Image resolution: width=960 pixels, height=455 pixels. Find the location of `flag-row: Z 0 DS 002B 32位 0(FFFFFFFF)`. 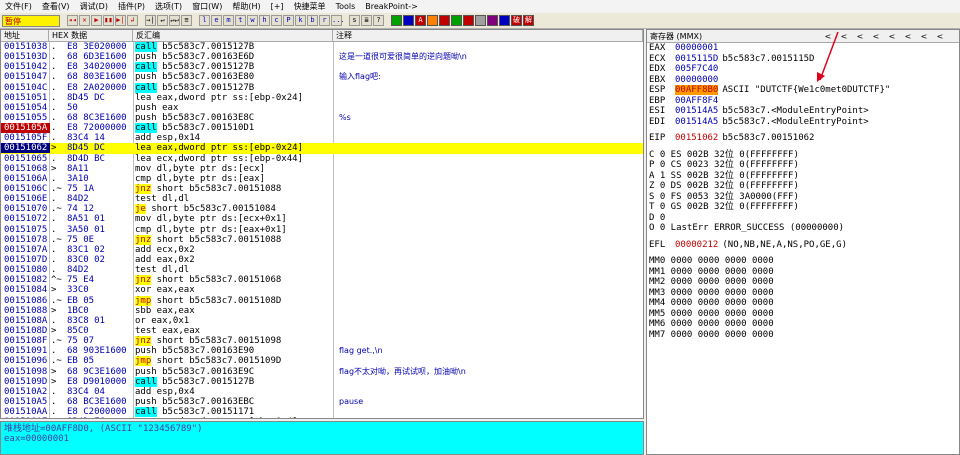

flag-row: Z 0 DS 002B 32位 0(FFFFFFFF) is located at coordinates (803, 186).